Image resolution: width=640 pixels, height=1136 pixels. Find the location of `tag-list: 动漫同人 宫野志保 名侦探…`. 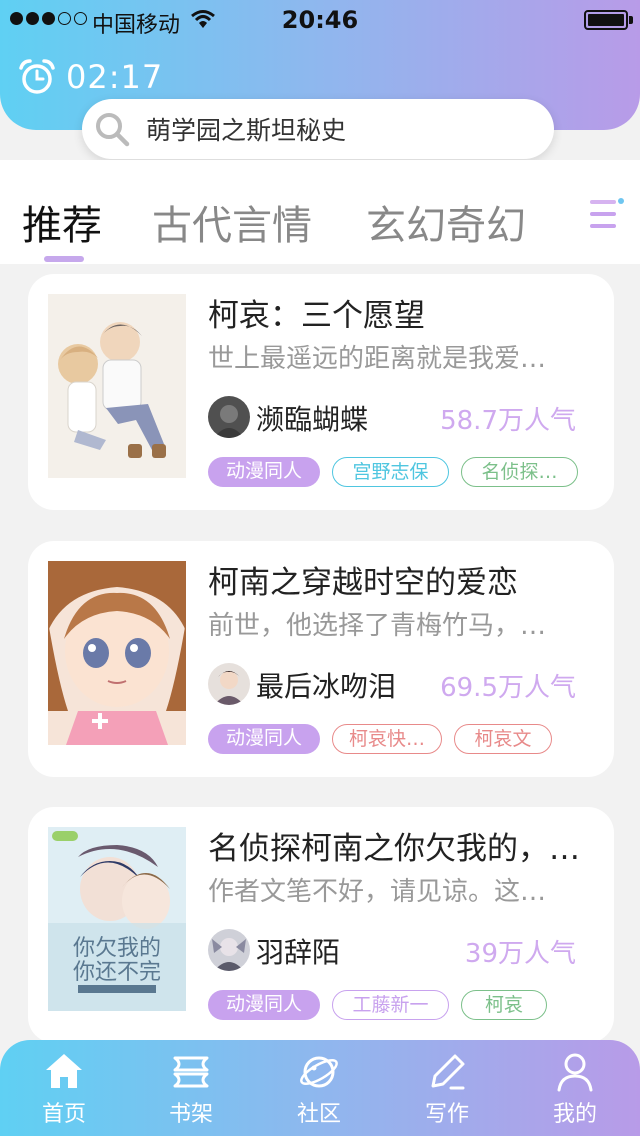

tag-list: 动漫同人 宫野志保 名侦探… is located at coordinates (393, 472).